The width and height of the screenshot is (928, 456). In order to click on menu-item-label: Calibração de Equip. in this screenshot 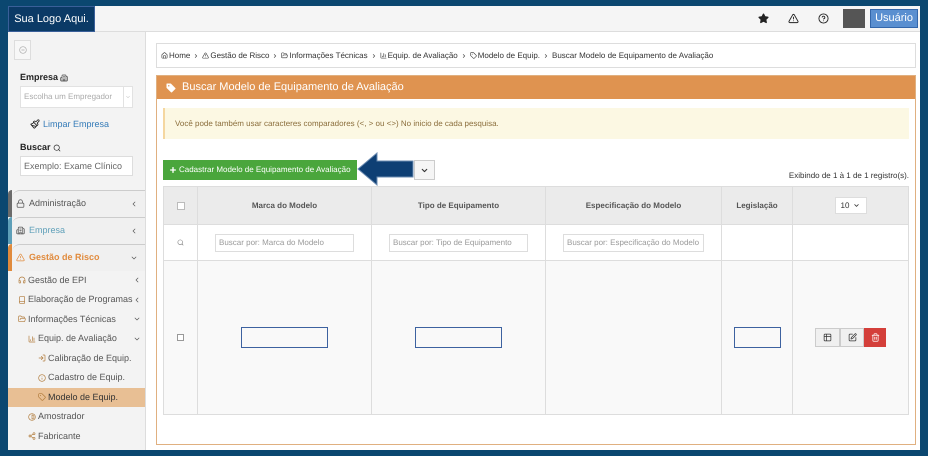, I will do `click(90, 358)`.